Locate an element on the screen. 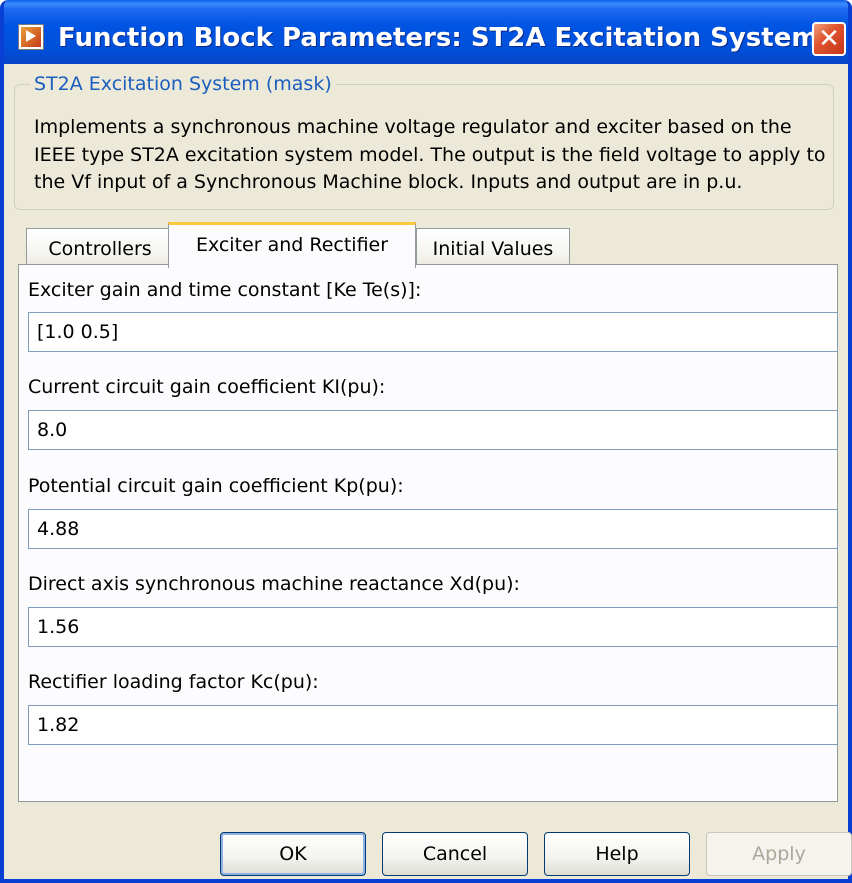  current-gain-label: Current circuit gain coefficient KI(pu): is located at coordinates (207, 387).